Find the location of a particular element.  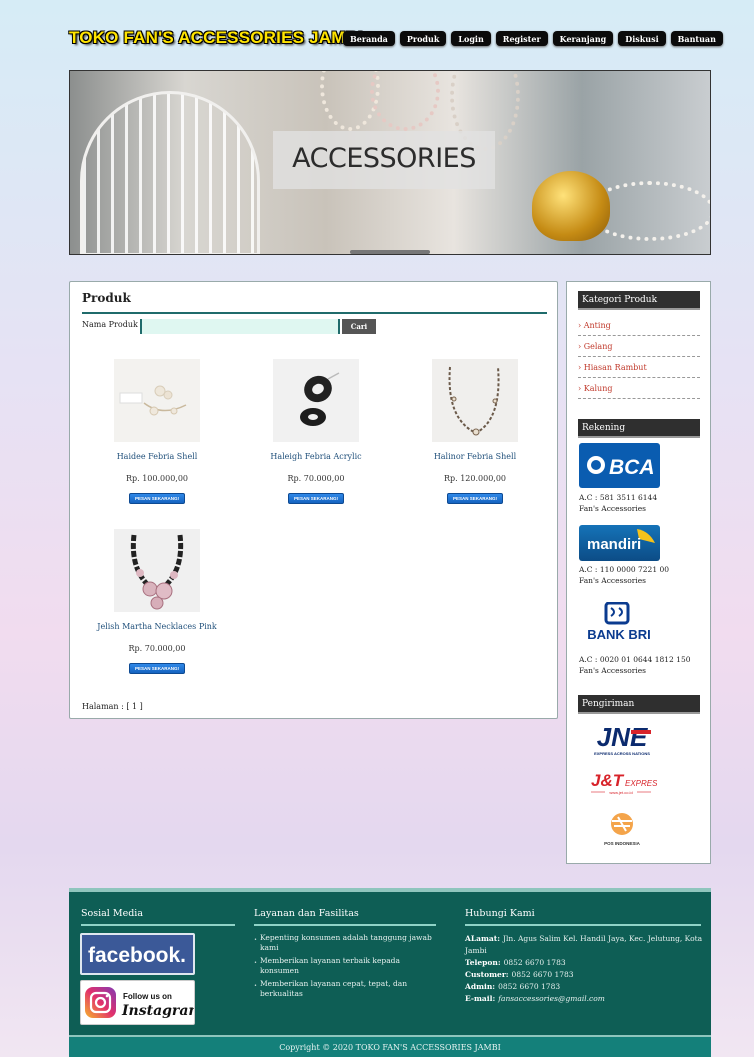

product-price: Rp. 120.000,00 is located at coordinates (475, 478).